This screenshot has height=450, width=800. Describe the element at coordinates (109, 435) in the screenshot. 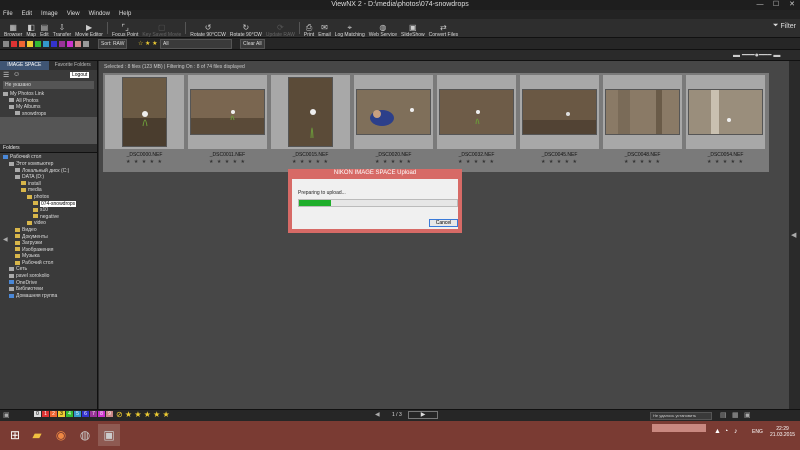

I see `viewnx-icon: ▣` at that location.